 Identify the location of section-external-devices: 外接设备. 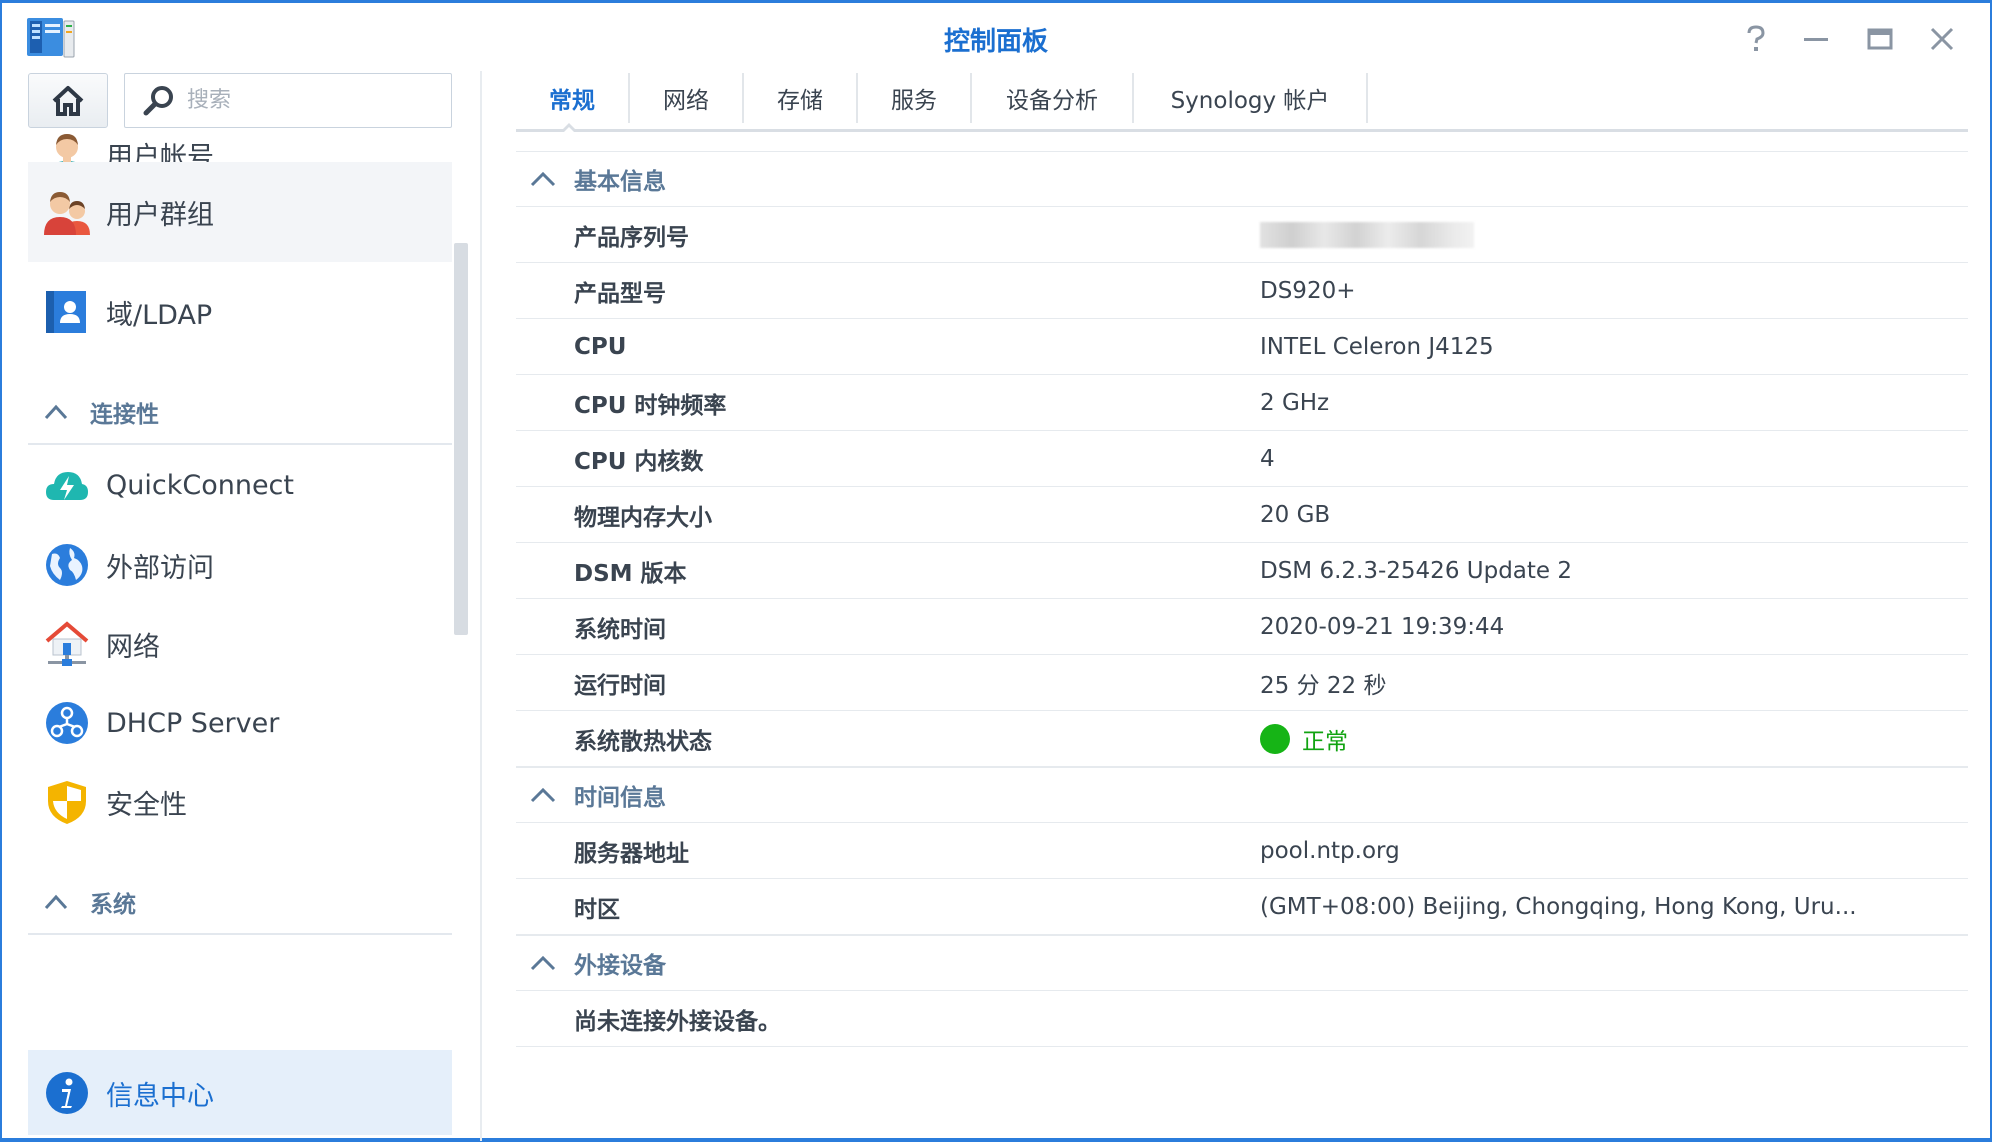
(1242, 963).